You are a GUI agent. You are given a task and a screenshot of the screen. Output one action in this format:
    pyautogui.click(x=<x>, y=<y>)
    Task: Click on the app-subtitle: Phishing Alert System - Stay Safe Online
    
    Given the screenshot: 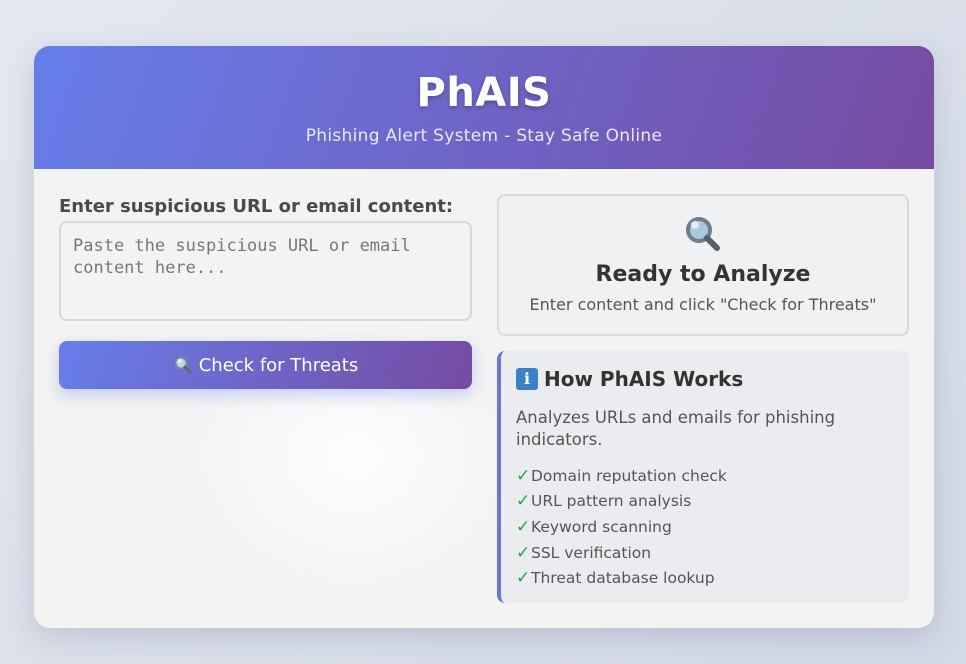 What is the action you would take?
    pyautogui.click(x=484, y=136)
    